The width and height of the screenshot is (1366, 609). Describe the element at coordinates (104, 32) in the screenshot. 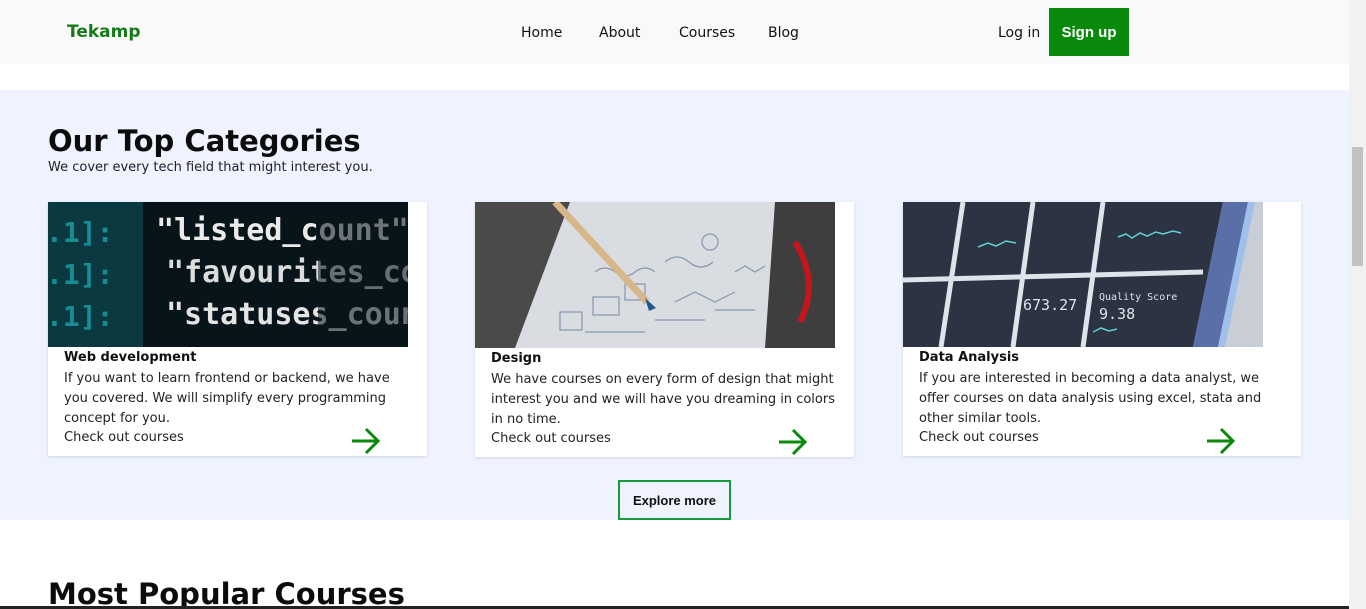

I see `brand-logo: Tekamp` at that location.